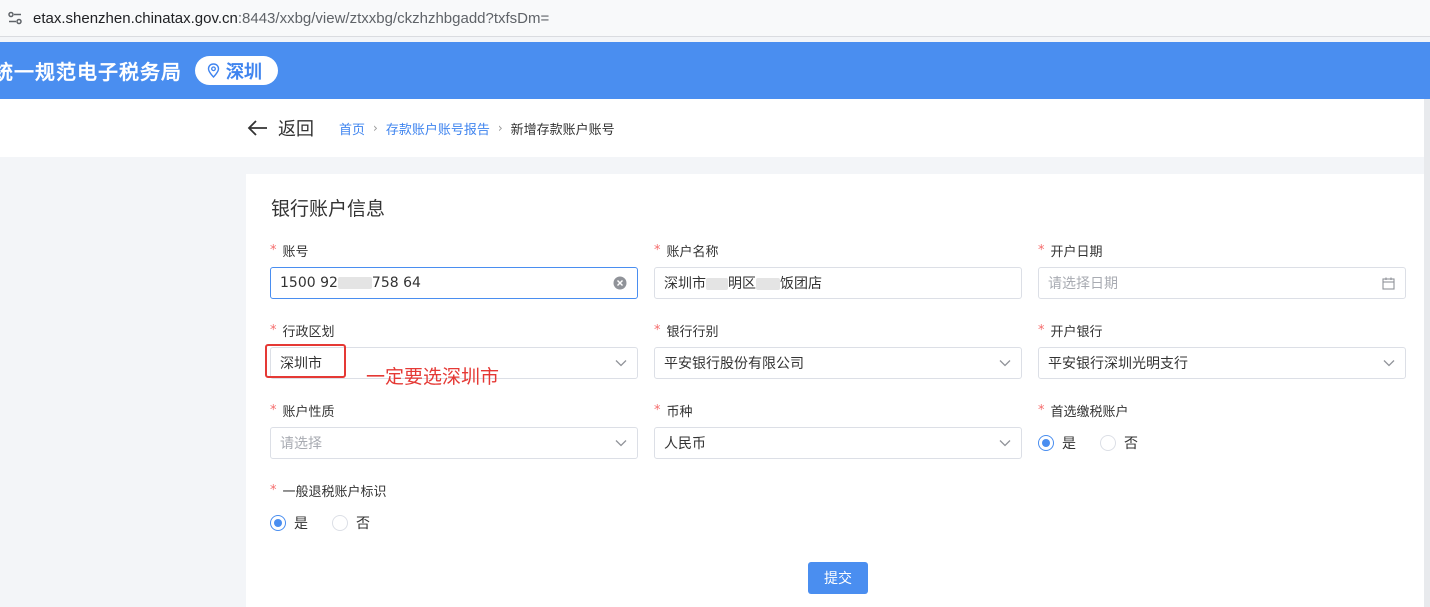 The width and height of the screenshot is (1430, 607). I want to click on annotation-highlight-box, so click(305, 361).